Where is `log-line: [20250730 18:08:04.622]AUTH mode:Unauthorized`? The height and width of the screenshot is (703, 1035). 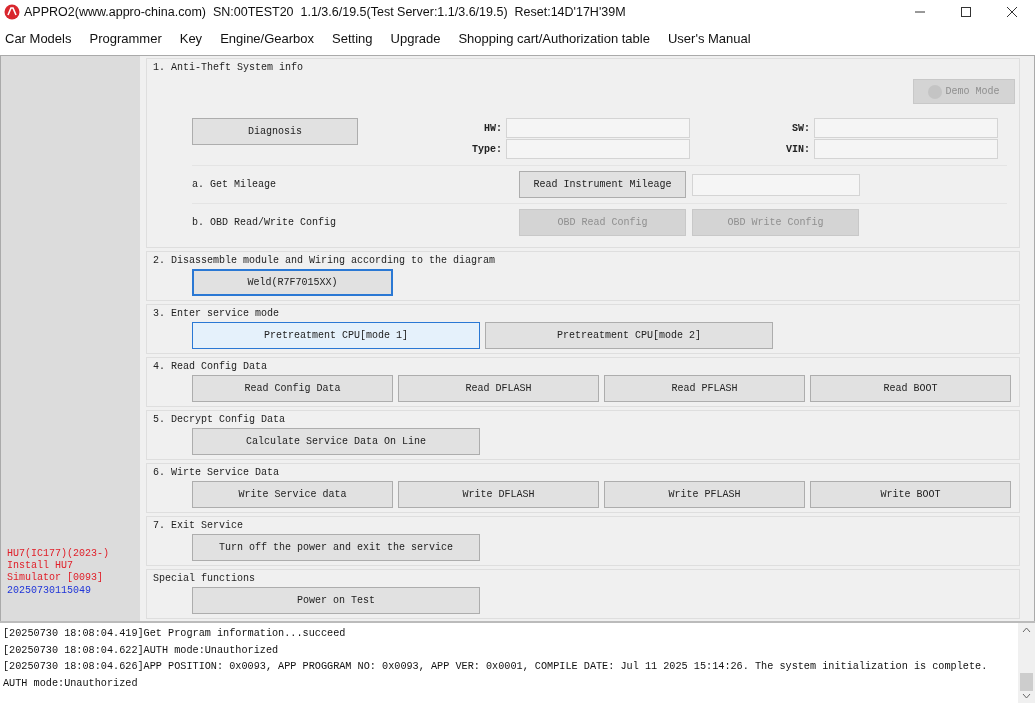 log-line: [20250730 18:08:04.622]AUTH mode:Unauthorized is located at coordinates (141, 650).